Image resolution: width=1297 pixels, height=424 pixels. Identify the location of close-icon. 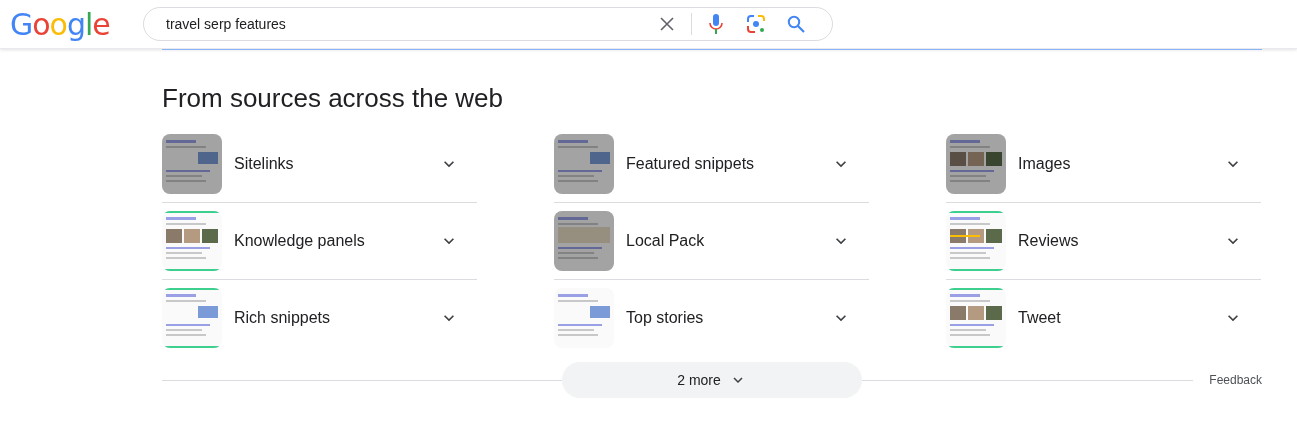
(667, 24).